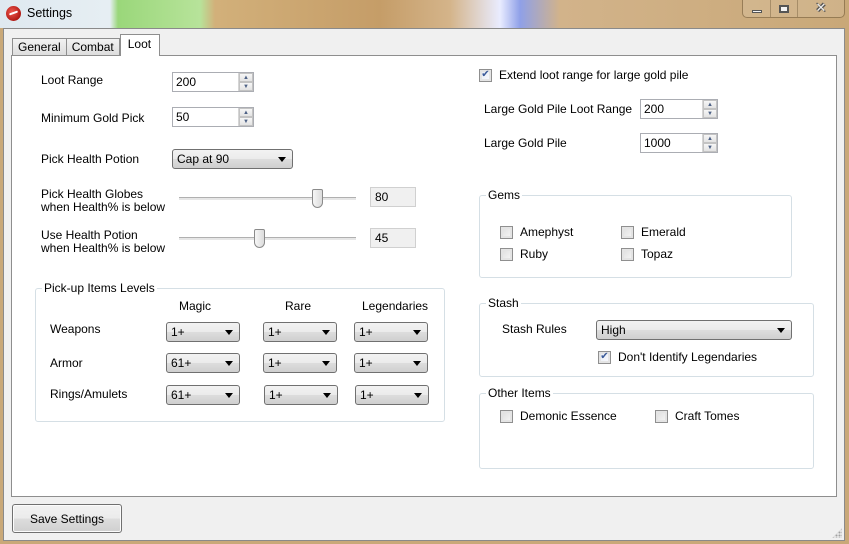 This screenshot has width=849, height=544. Describe the element at coordinates (783, 8) in the screenshot. I see `maximize-button` at that location.